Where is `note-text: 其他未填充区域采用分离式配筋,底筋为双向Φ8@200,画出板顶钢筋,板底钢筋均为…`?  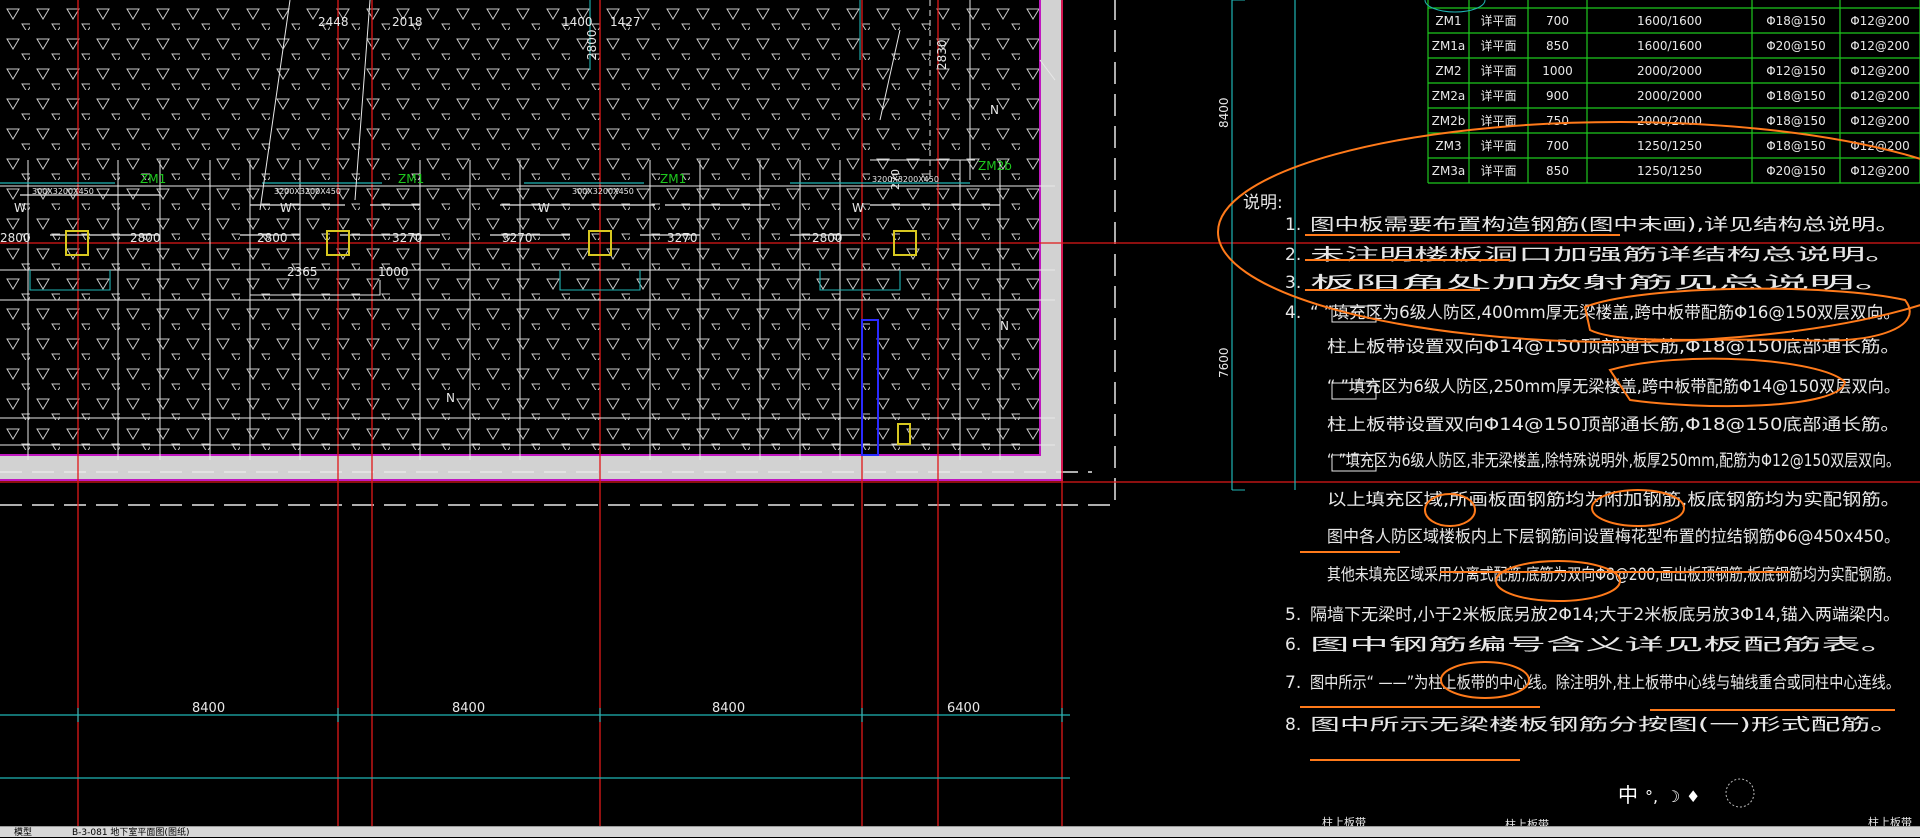
note-text: 其他未填充区域采用分离式配筋,底筋为双向Φ8@200,画出板顶钢筋,板底钢筋均为… is located at coordinates (1613, 574).